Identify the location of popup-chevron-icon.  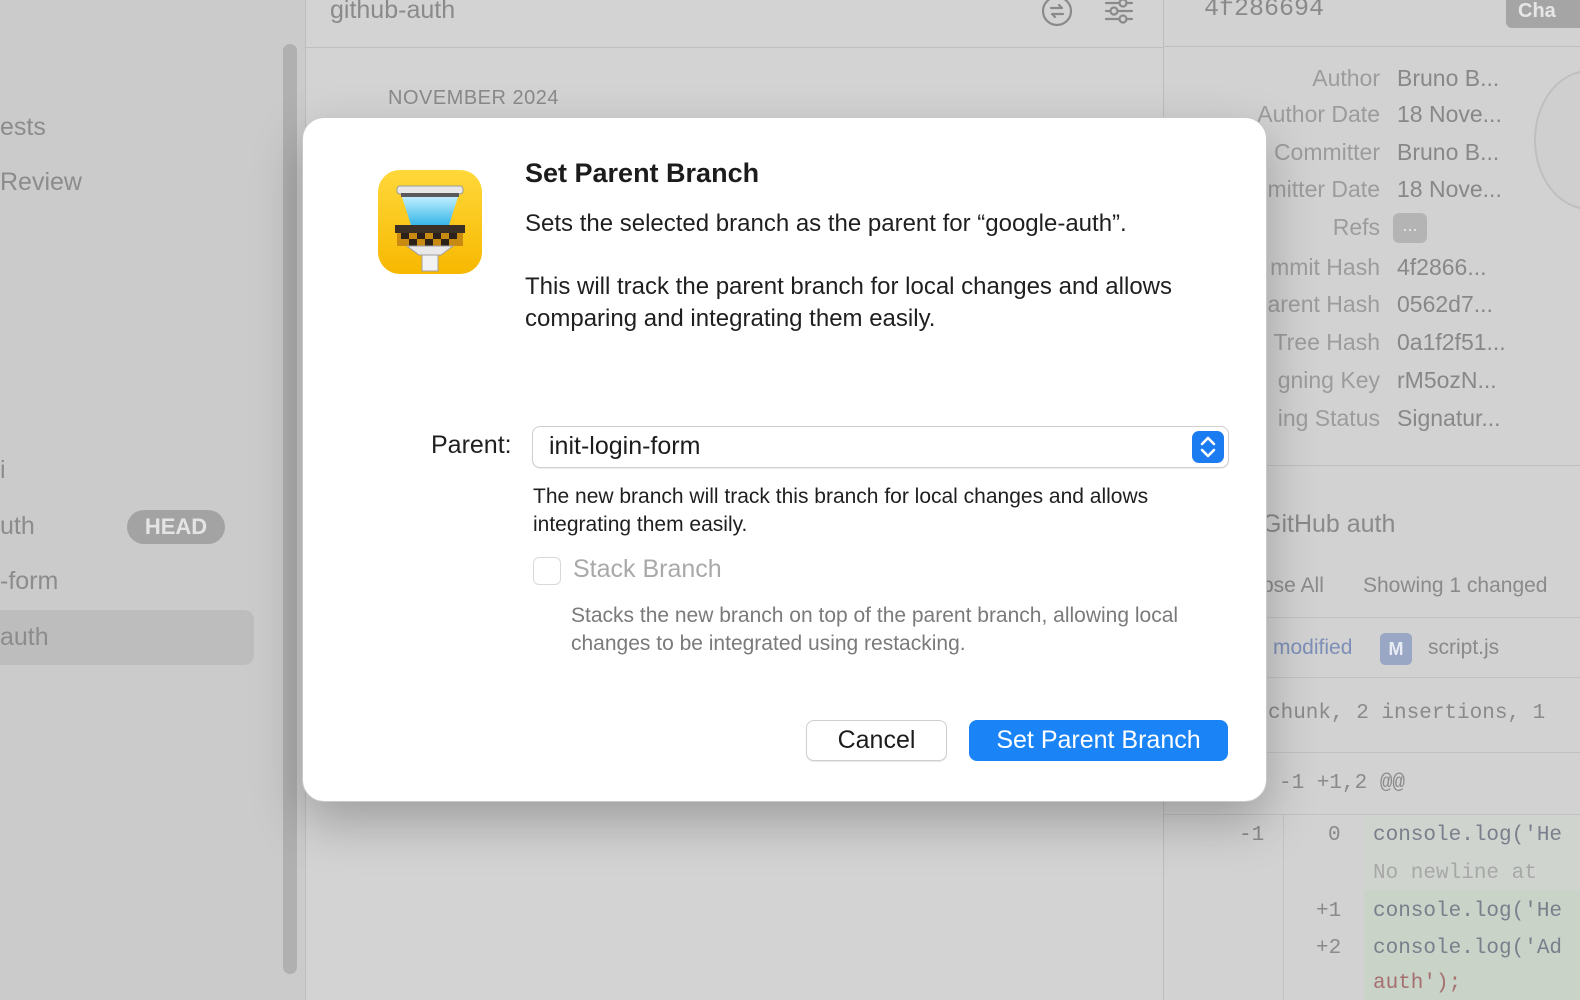
(1208, 447).